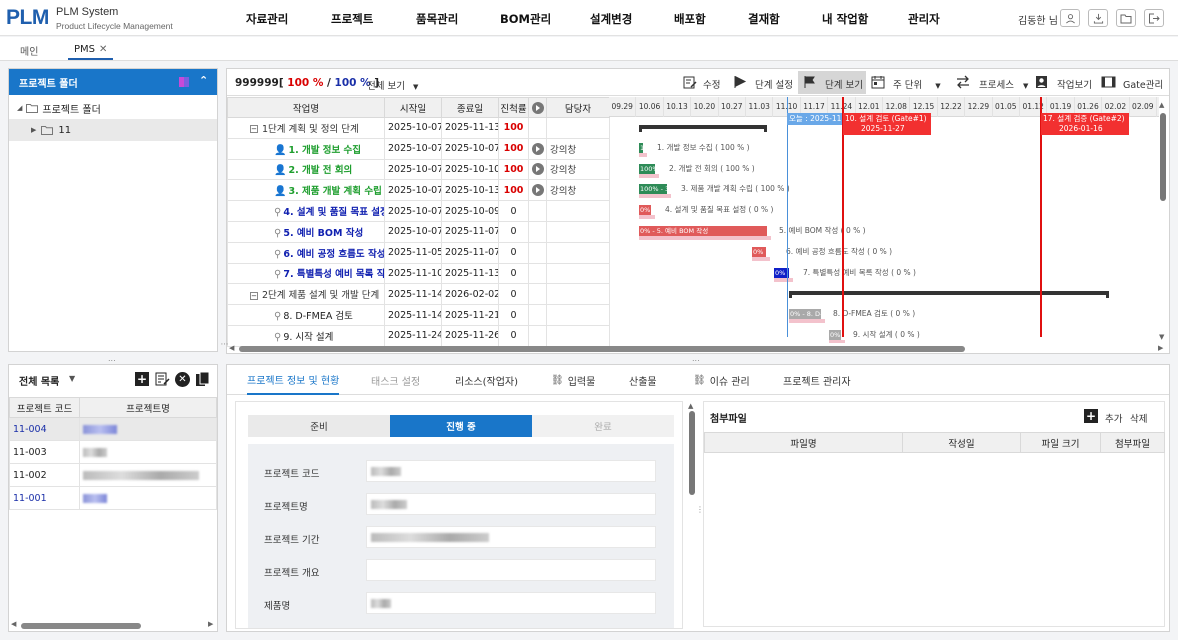 Image resolution: width=1178 pixels, height=640 pixels. Describe the element at coordinates (39, 382) in the screenshot. I see `list-title: 전체 목록` at that location.